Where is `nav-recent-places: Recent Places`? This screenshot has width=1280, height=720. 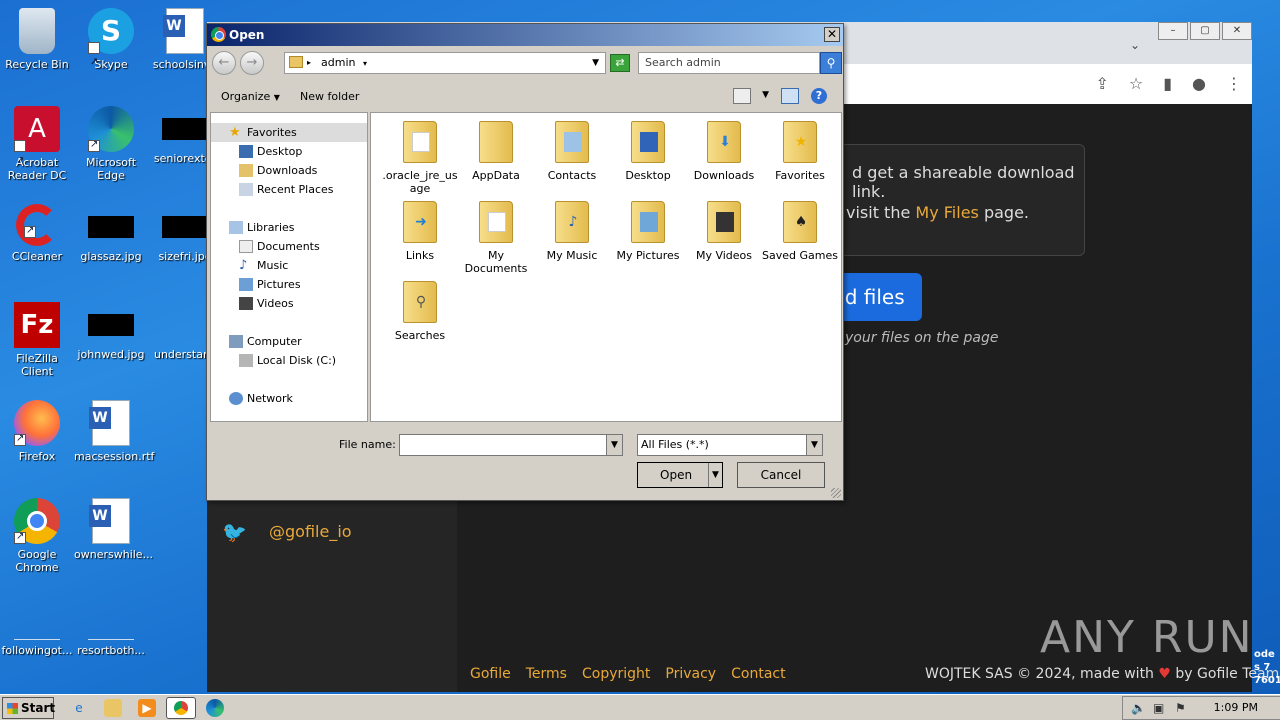
nav-recent-places: Recent Places is located at coordinates (289, 189).